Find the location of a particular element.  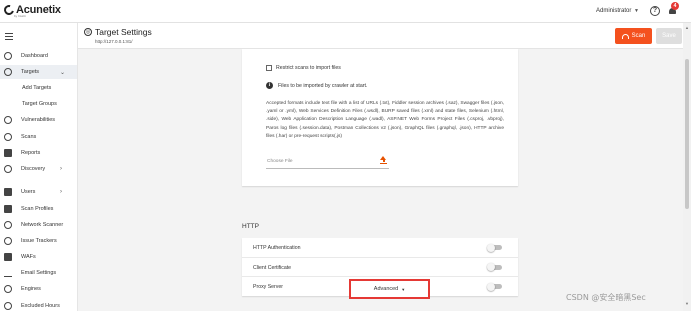

info-icon: i is located at coordinates (269, 85).